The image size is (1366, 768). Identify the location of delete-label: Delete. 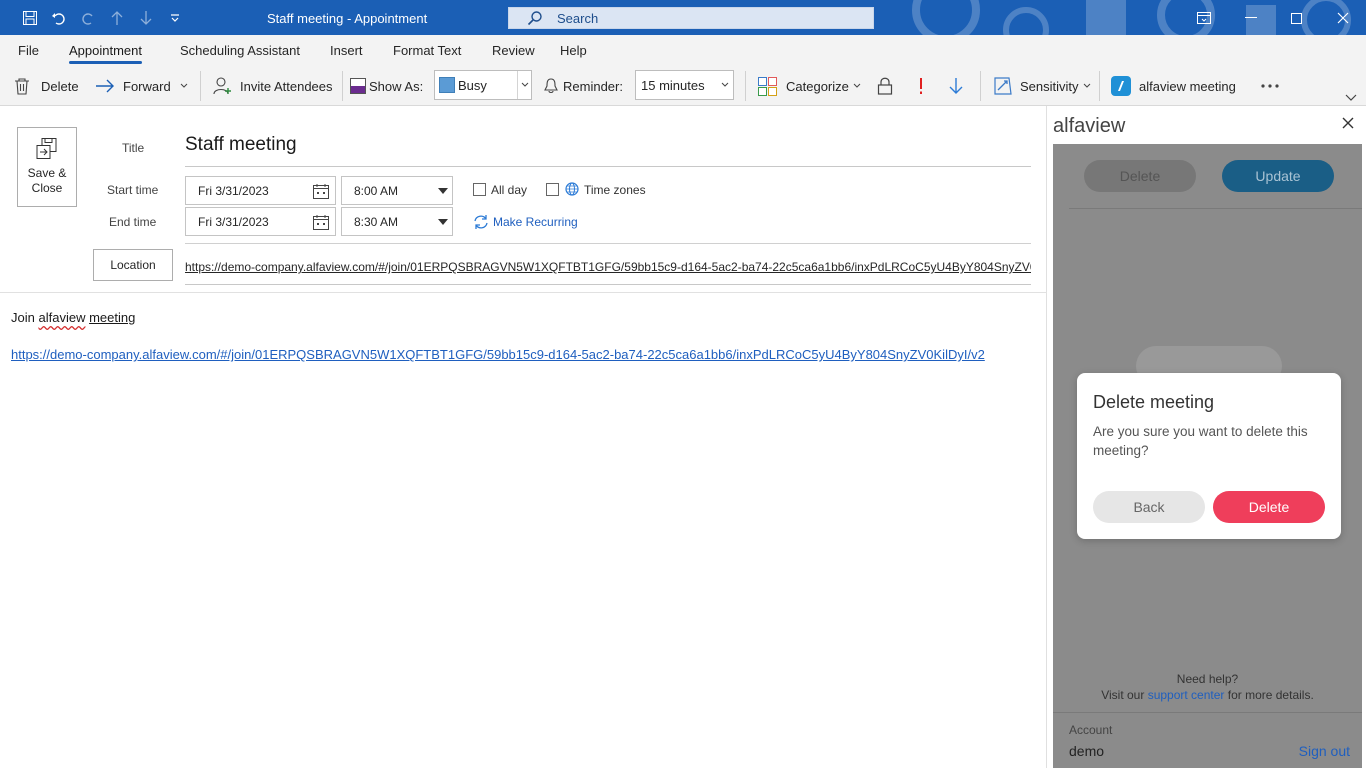
(60, 86).